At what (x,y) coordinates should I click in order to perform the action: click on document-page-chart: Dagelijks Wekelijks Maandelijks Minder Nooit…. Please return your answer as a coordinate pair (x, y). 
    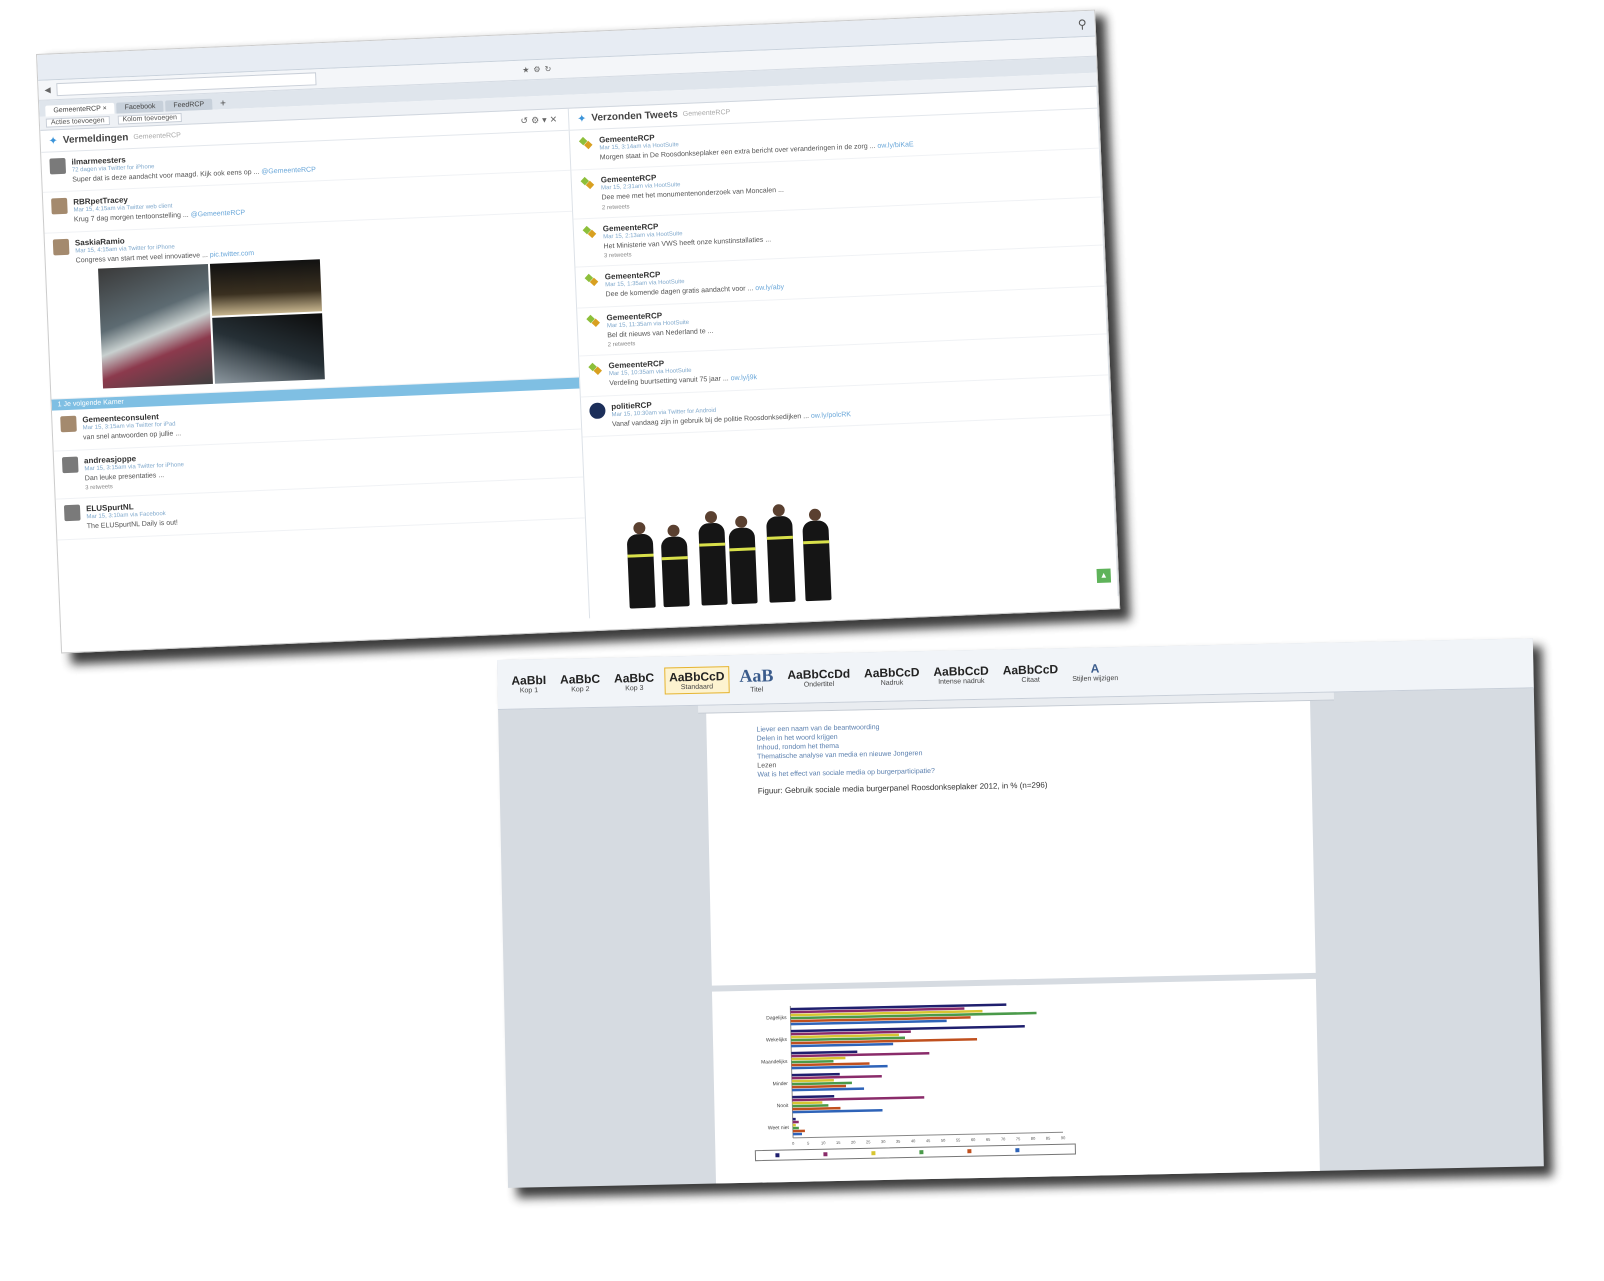
    Looking at the image, I should click on (1015, 1083).